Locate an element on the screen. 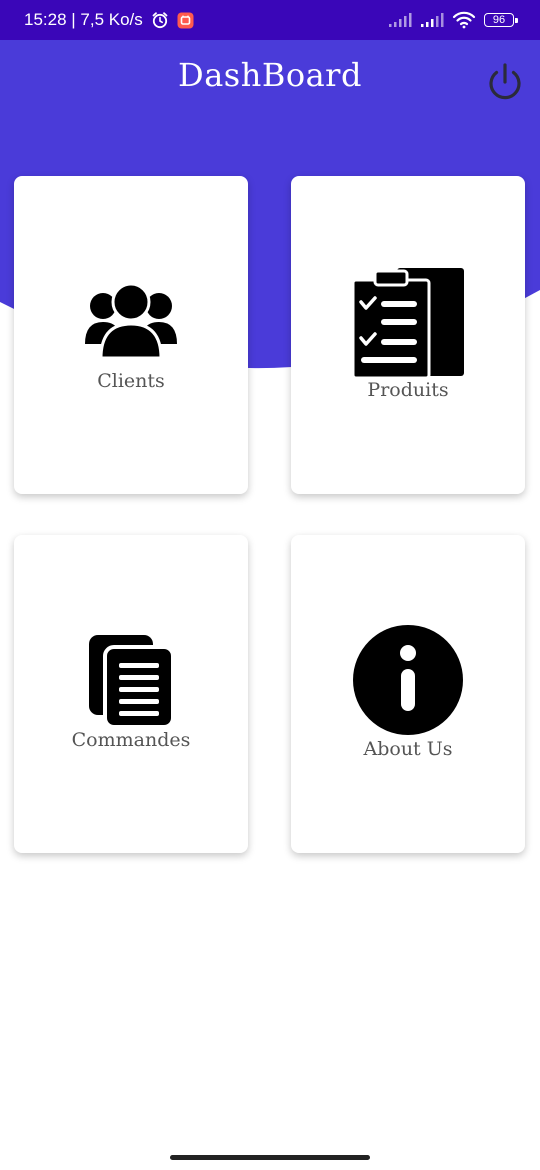 The image size is (540, 1170). about-us-label: About Us is located at coordinates (408, 749).